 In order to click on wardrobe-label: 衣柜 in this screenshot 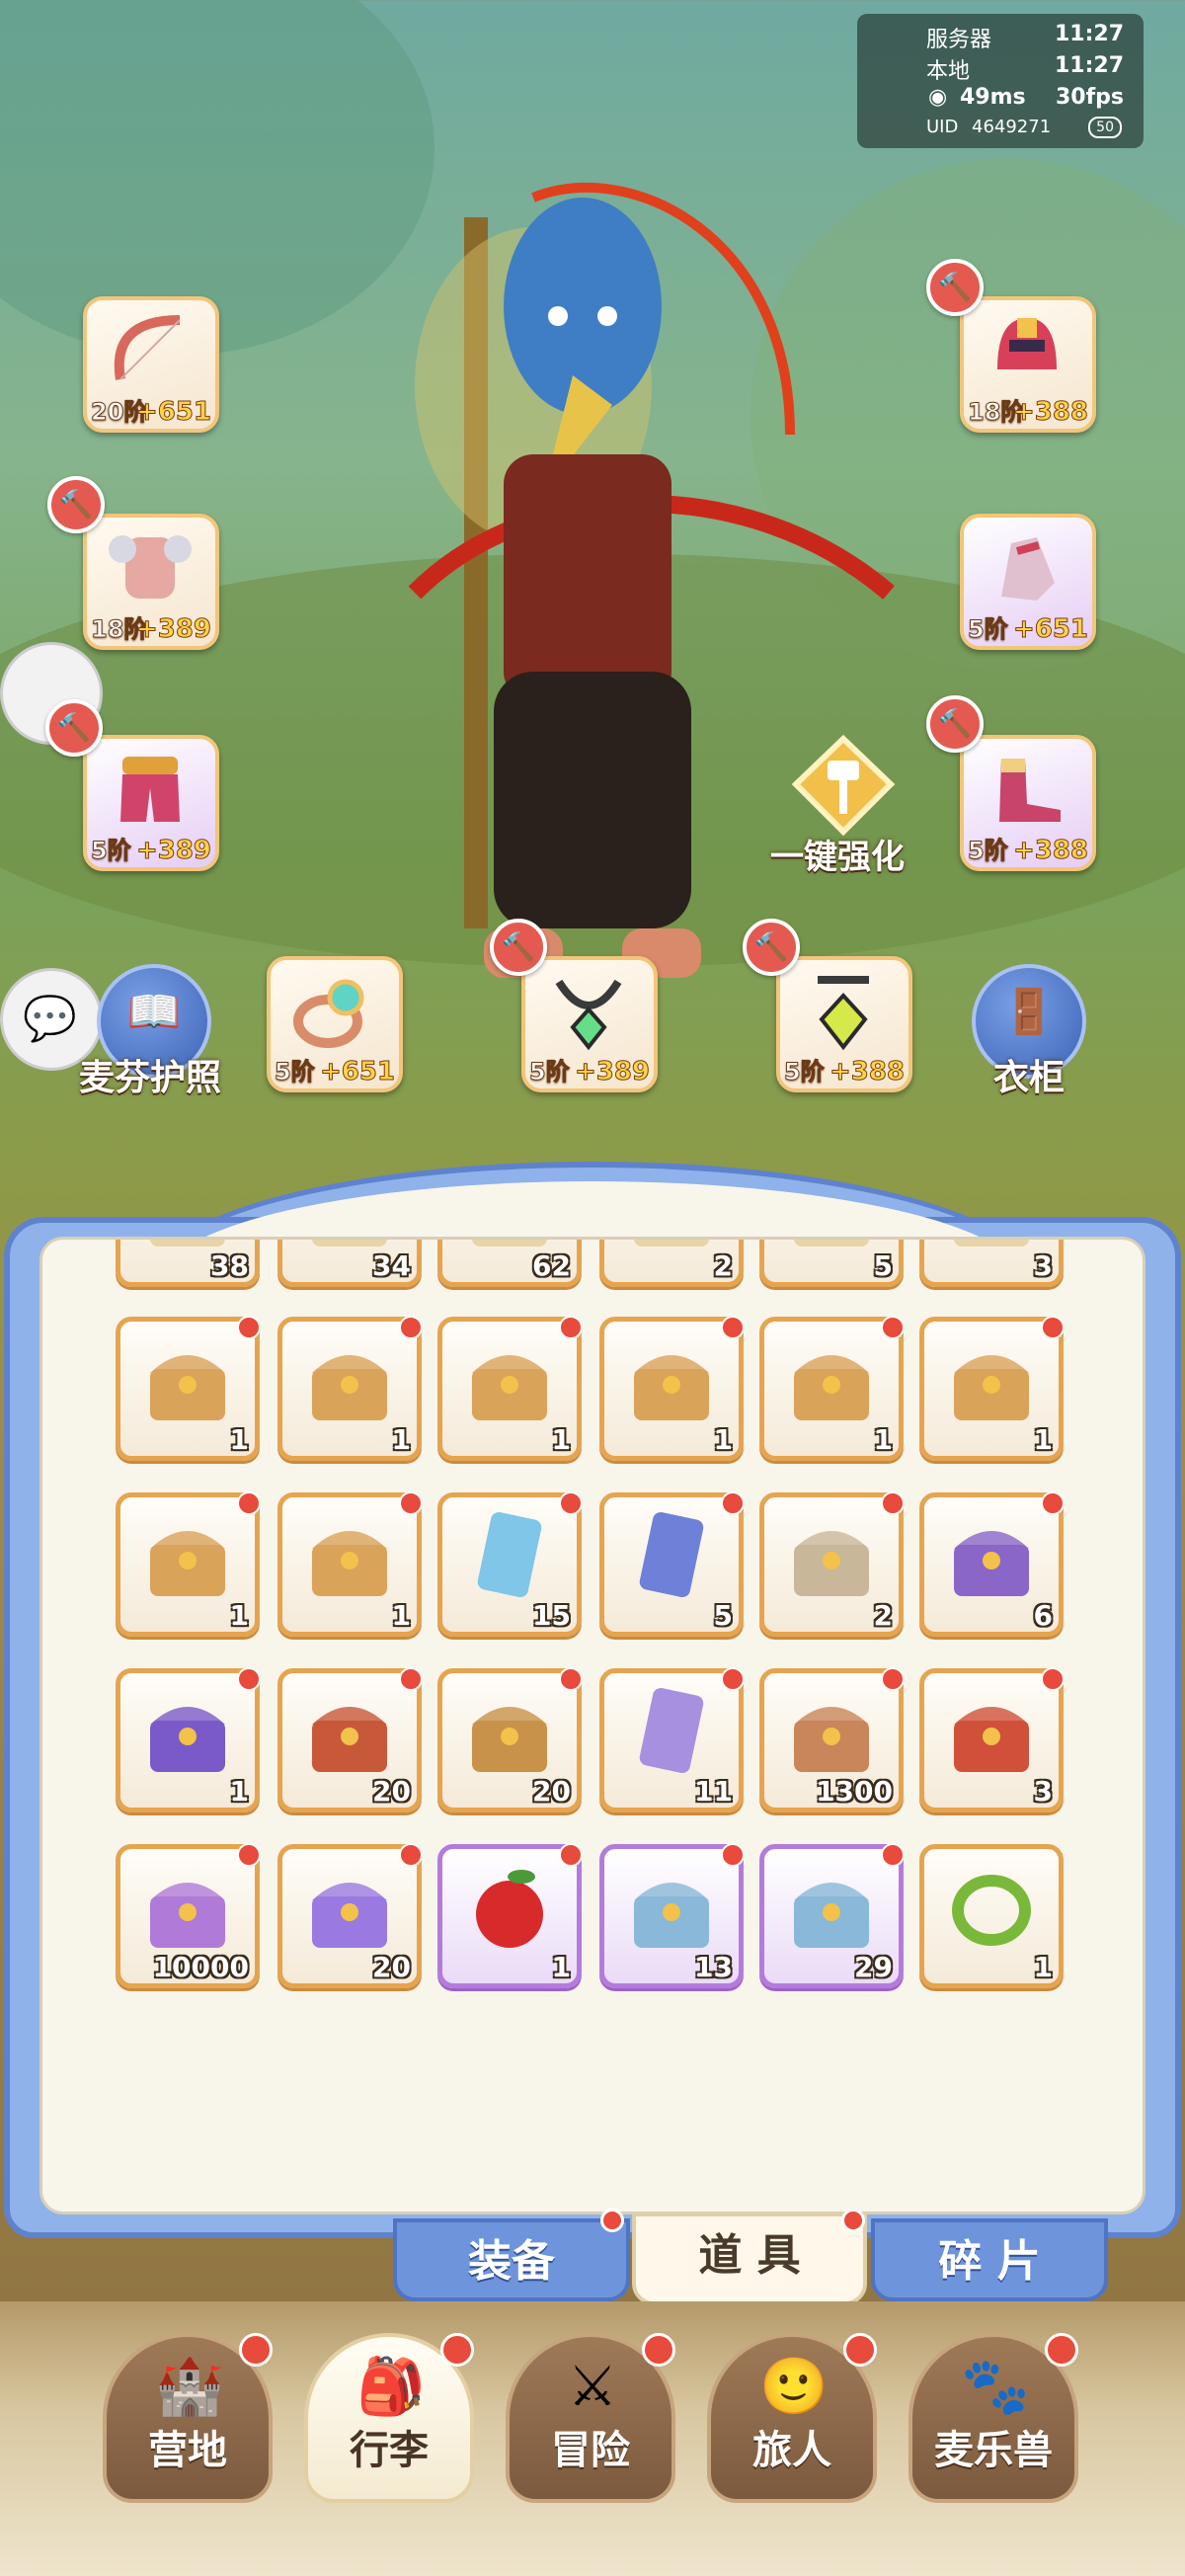, I will do `click(1029, 1074)`.